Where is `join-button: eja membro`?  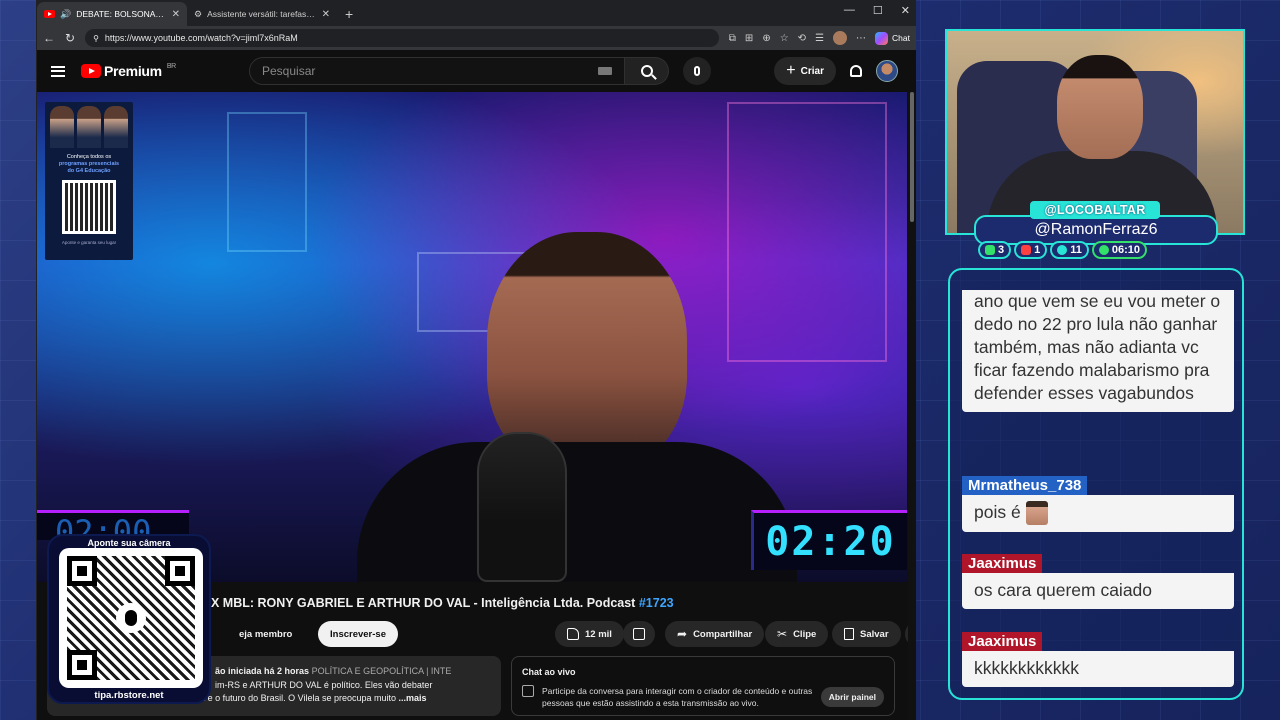 join-button: eja membro is located at coordinates (250, 634).